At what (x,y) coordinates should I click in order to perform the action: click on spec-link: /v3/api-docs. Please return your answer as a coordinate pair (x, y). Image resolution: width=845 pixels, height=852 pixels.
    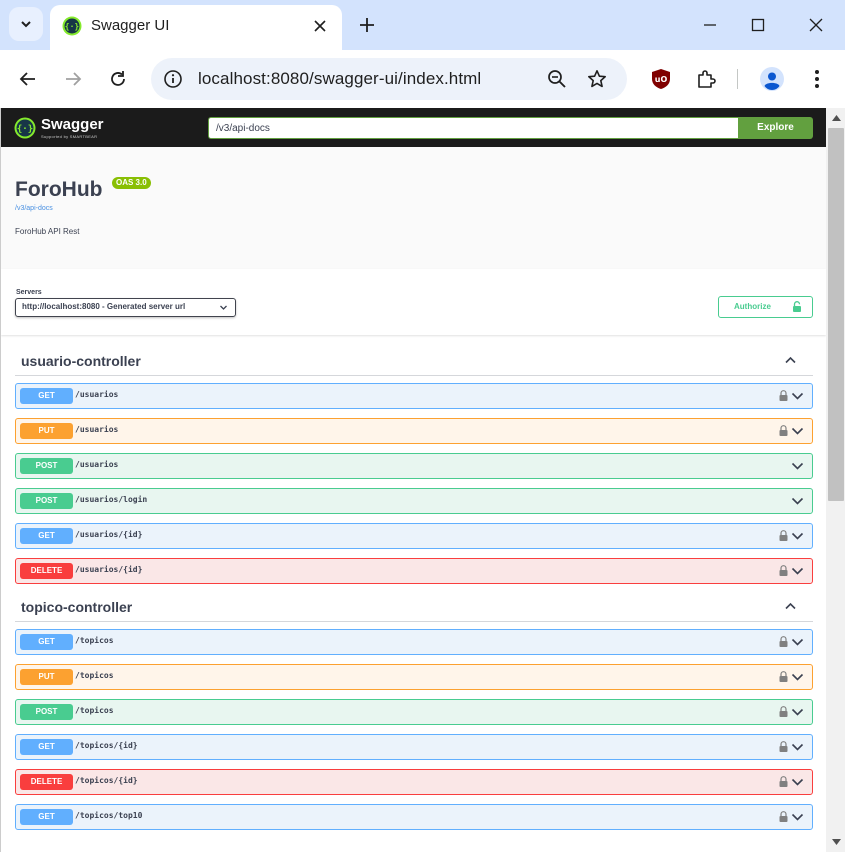
    Looking at the image, I should click on (34, 208).